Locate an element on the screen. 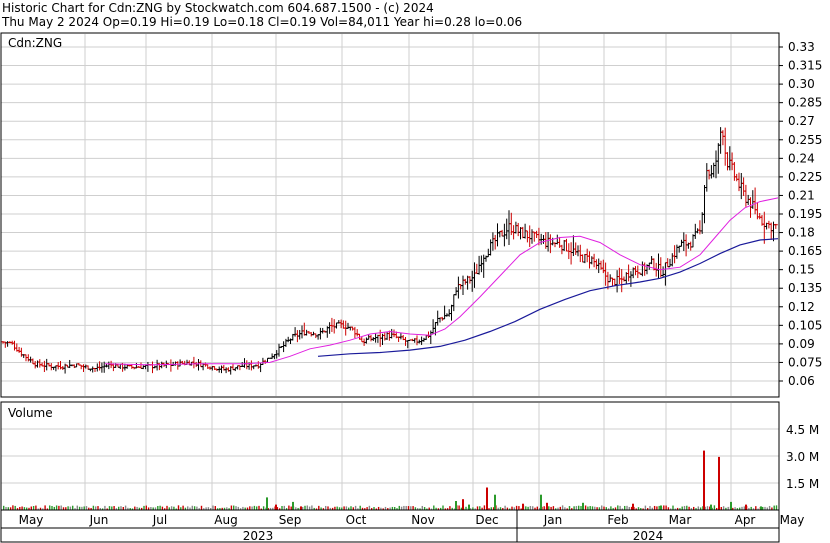 The image size is (830, 543). price-tick-label: 0.105 is located at coordinates (805, 325).